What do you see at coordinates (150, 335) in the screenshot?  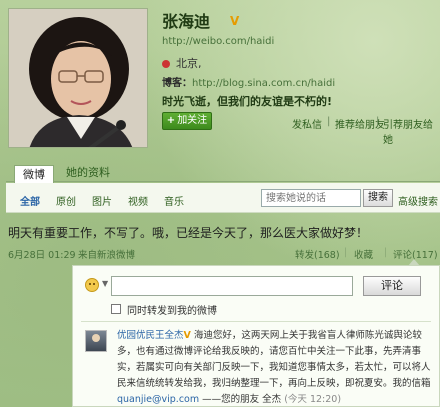 I see `comment-author-link: 优园优民王全杰` at bounding box center [150, 335].